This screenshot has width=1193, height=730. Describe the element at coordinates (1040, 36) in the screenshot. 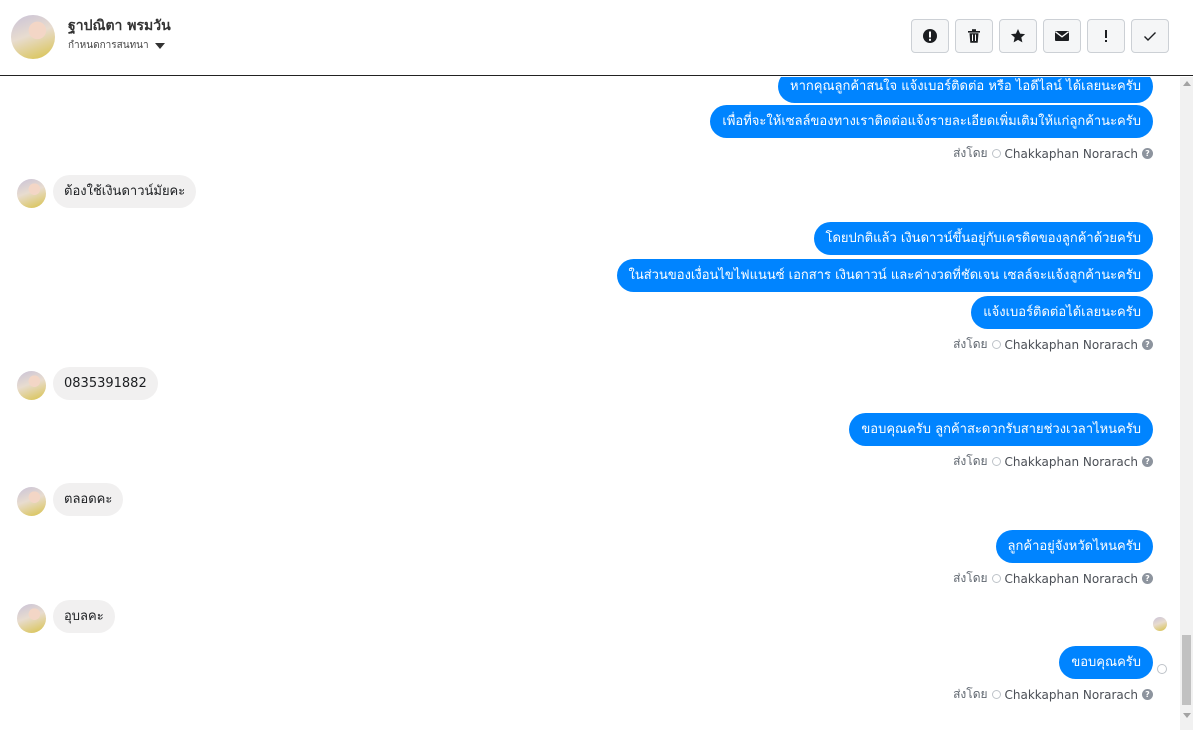

I see `header-toolbar` at that location.